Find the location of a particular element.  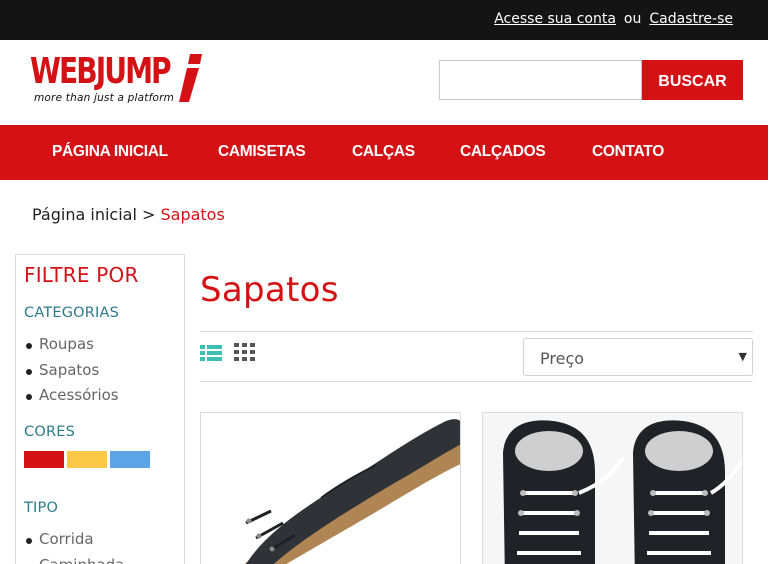

product-image-sneaker-top is located at coordinates (612, 488).